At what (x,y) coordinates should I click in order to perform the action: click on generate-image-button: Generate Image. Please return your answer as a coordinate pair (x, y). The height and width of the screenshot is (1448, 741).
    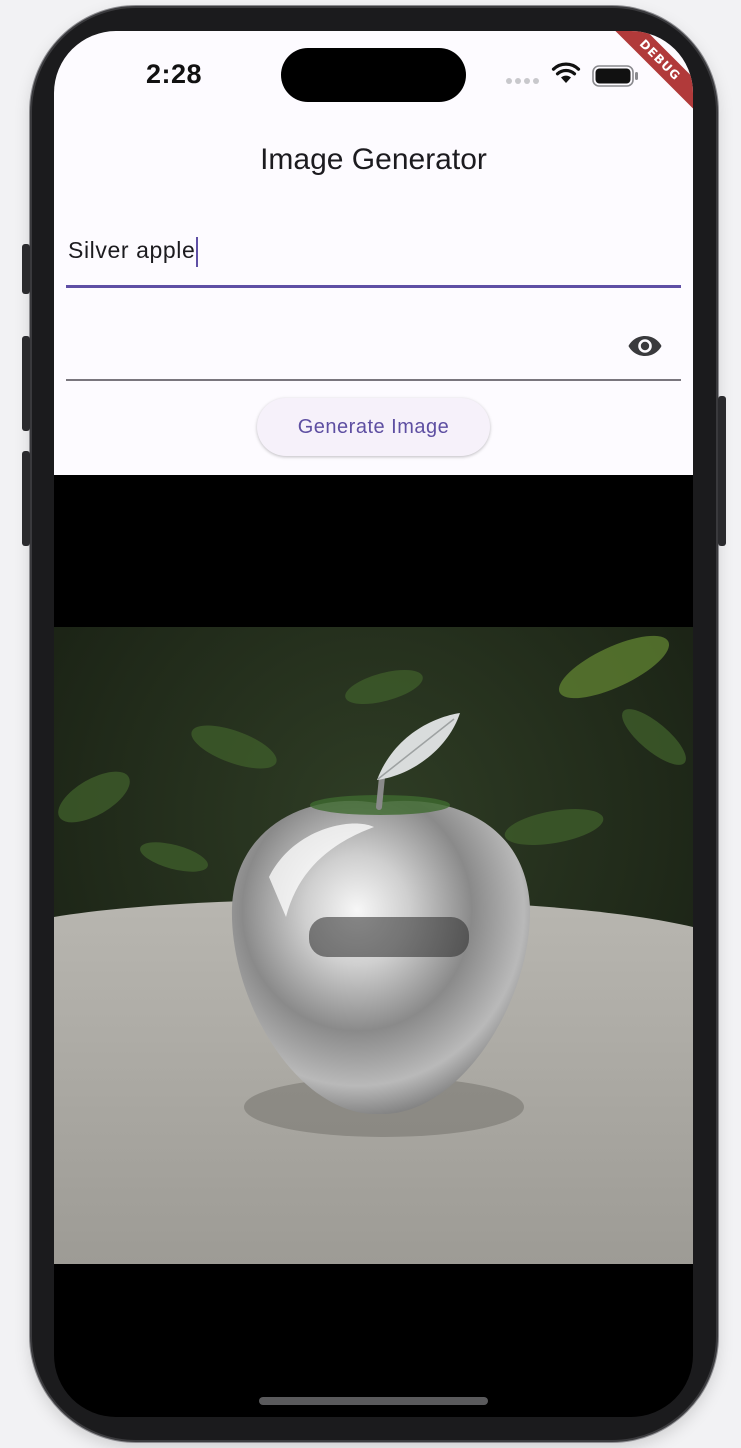
    Looking at the image, I should click on (373, 427).